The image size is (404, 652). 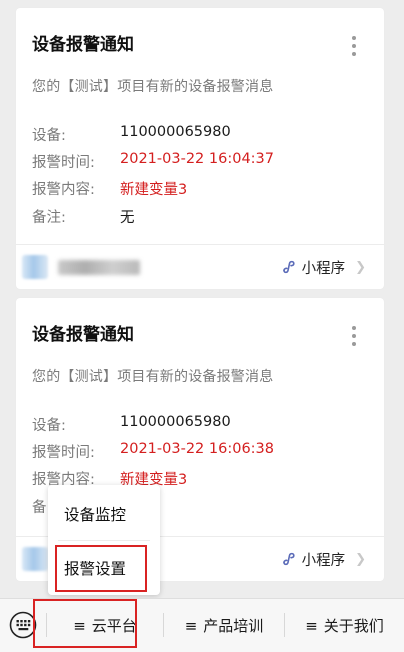 I want to click on row-label: 备, so click(x=39, y=508).